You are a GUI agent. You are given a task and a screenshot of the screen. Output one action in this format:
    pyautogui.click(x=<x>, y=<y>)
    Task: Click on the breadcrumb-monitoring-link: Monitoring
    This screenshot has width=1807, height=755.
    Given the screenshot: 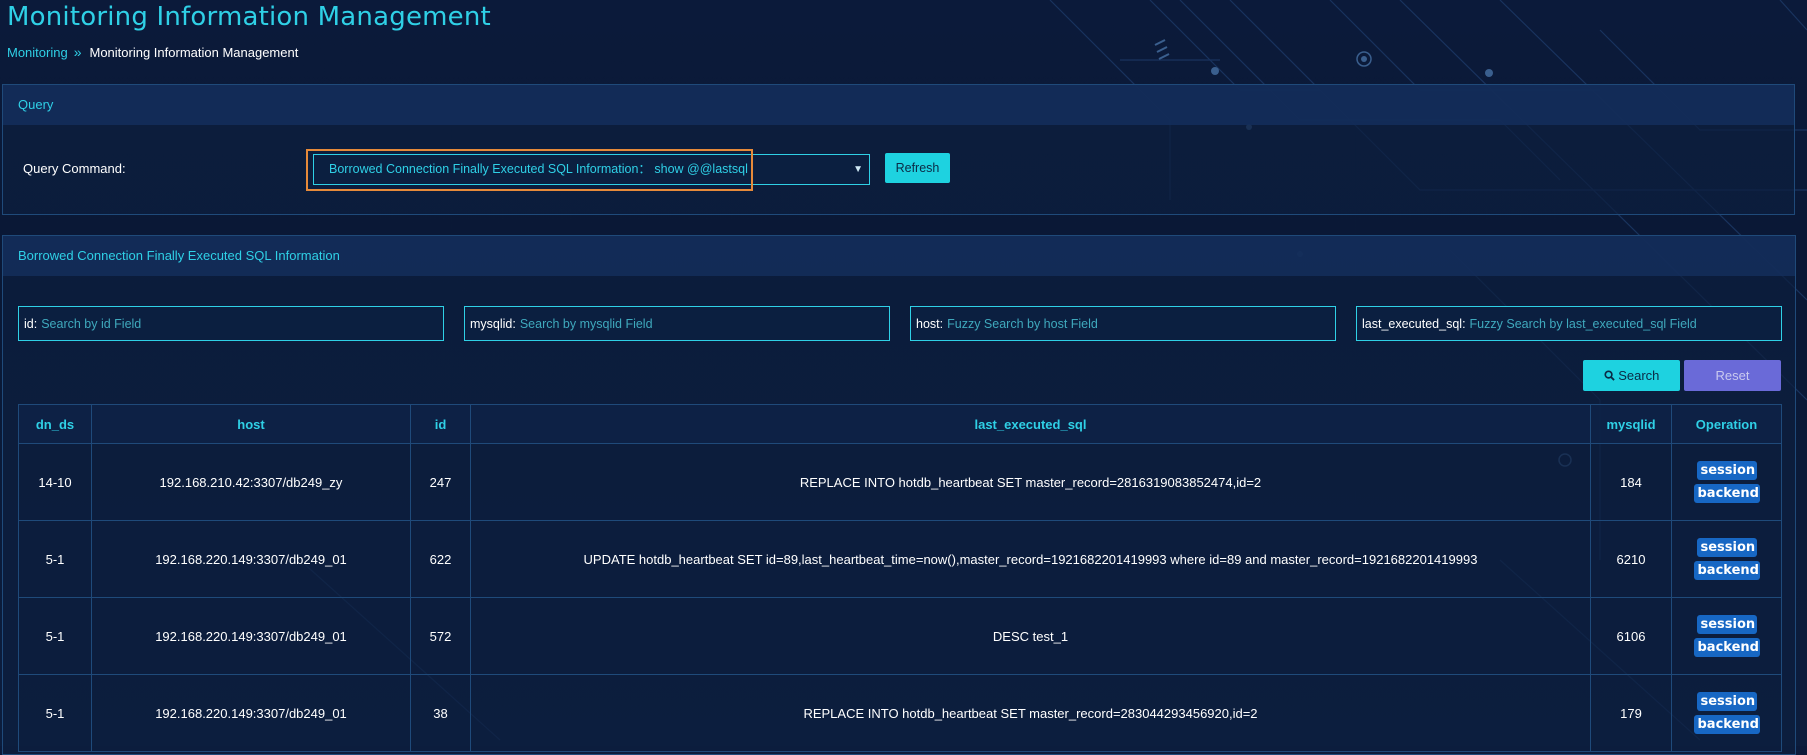 What is the action you would take?
    pyautogui.click(x=37, y=52)
    